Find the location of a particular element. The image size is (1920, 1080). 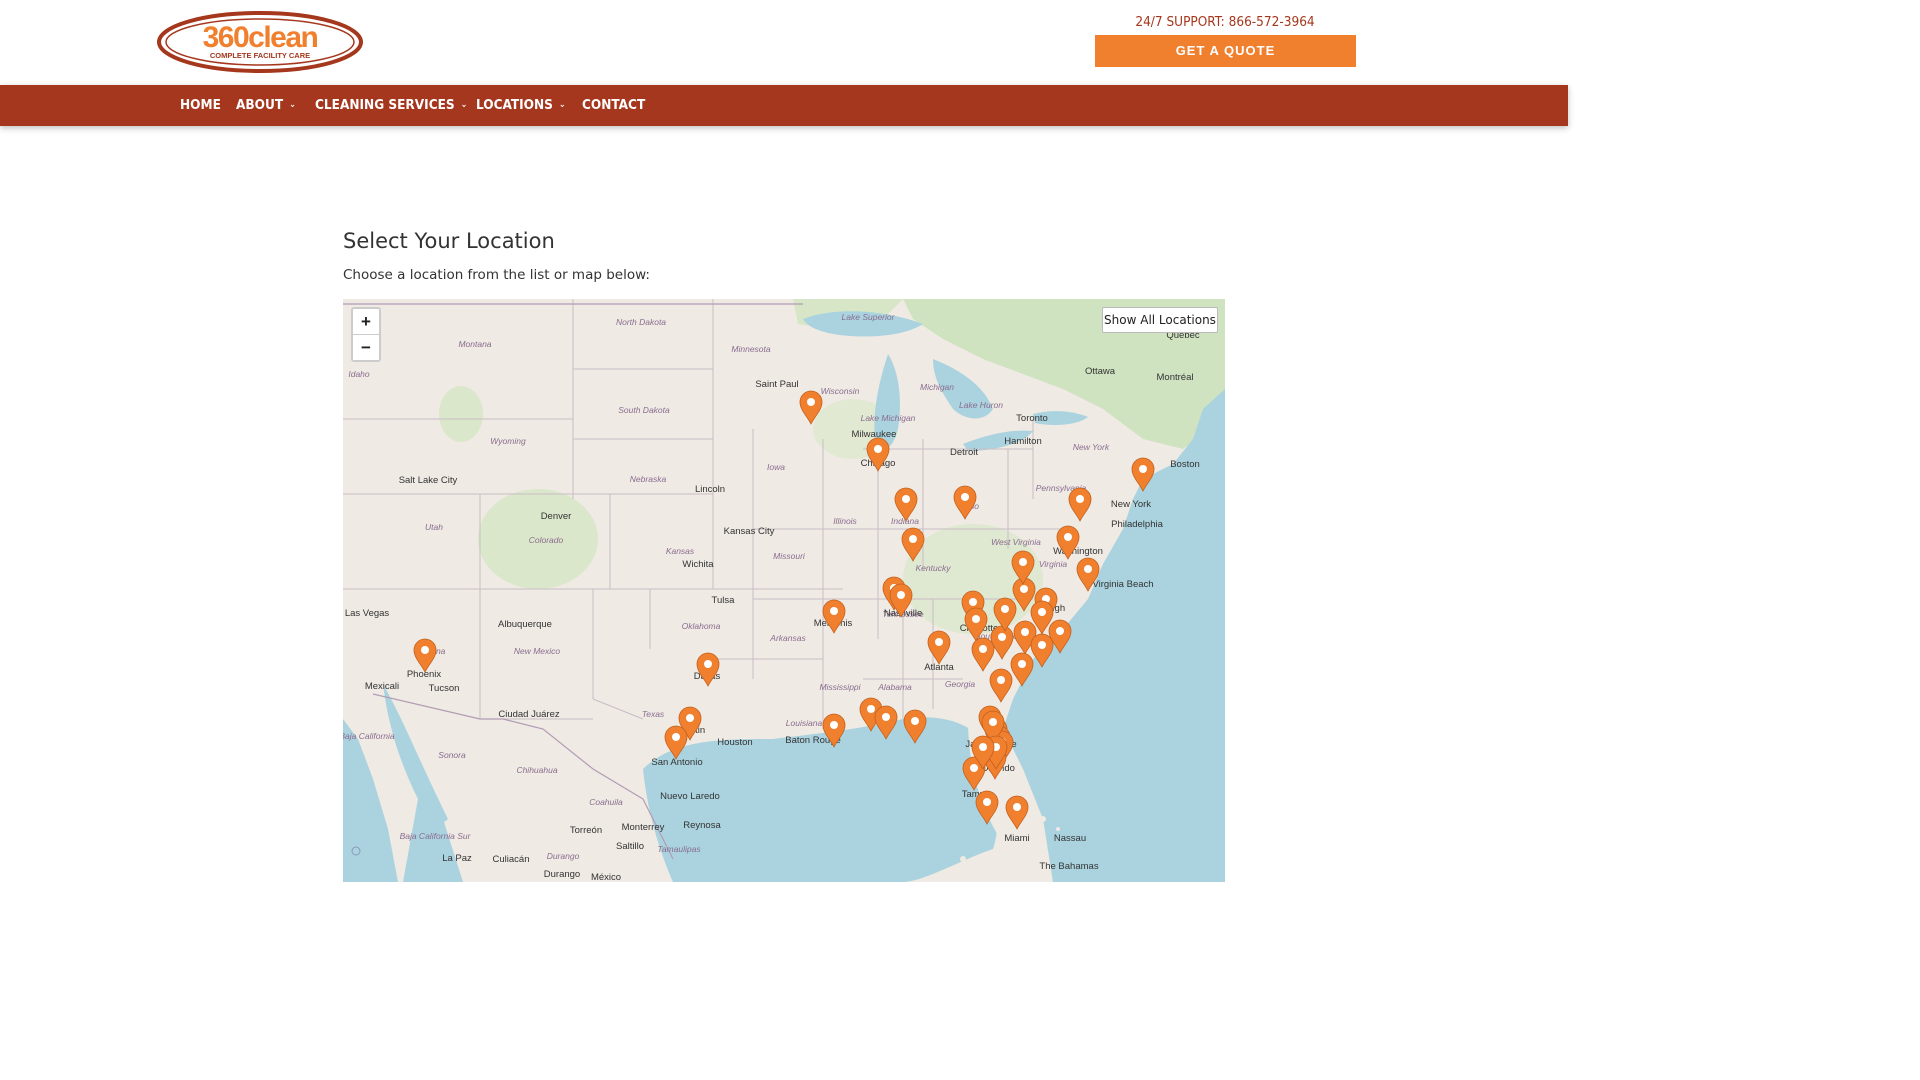

map-city-label: Kansas City is located at coordinates (749, 531).